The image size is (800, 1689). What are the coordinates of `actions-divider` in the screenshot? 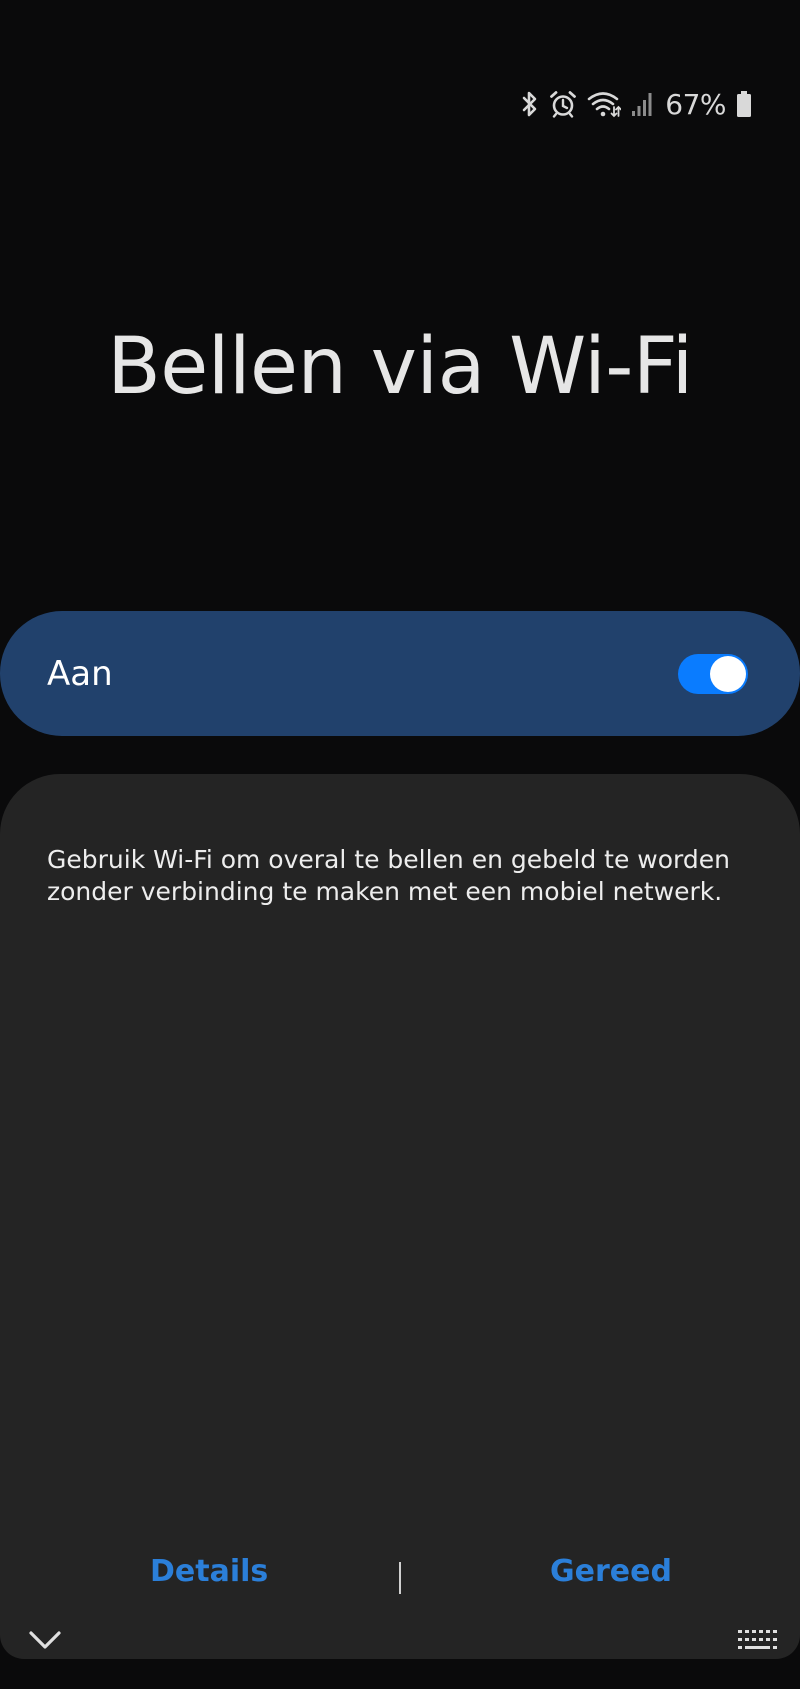 It's located at (400, 1578).